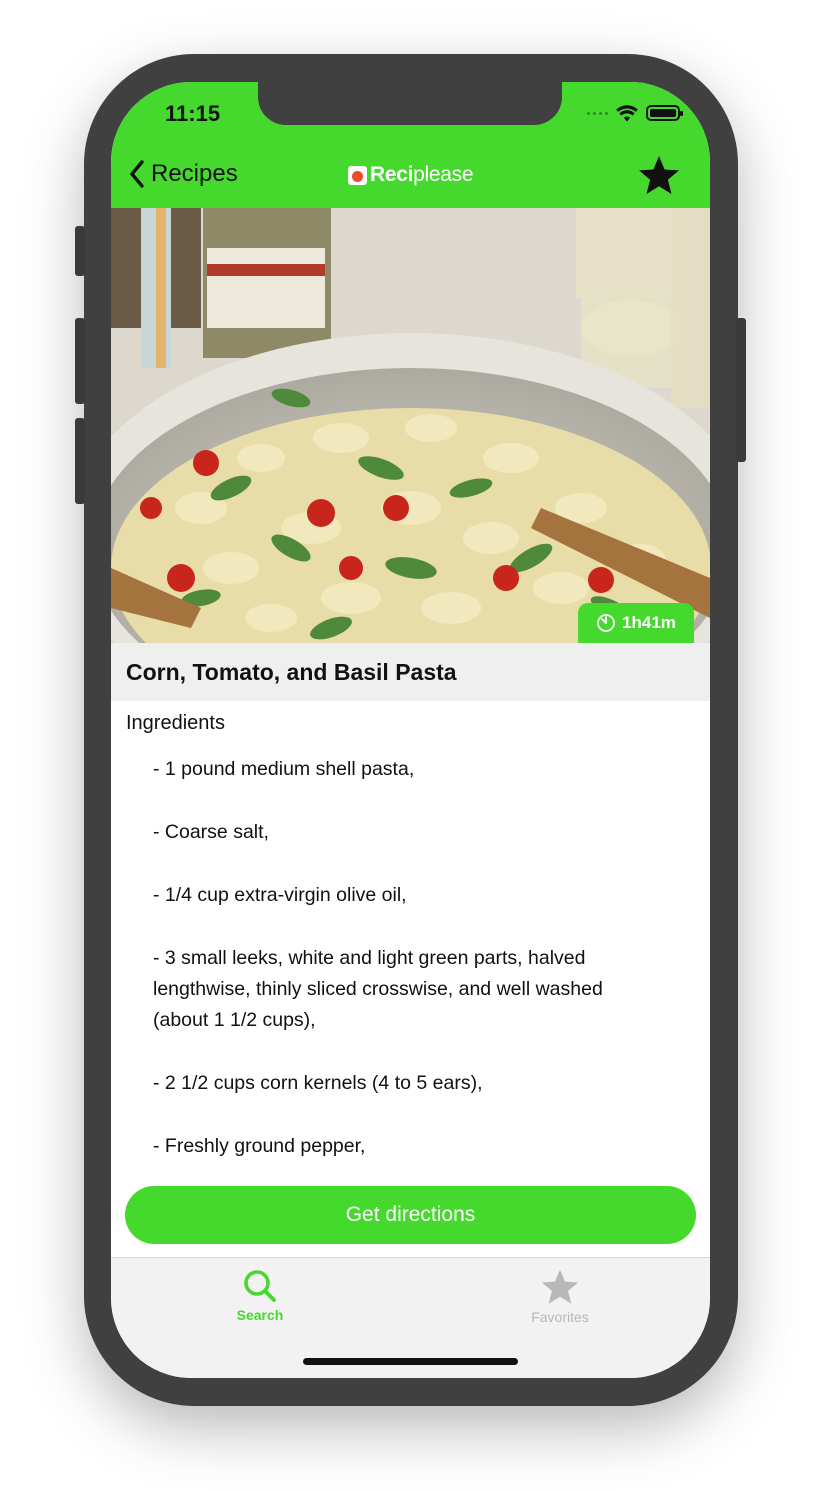 This screenshot has width=820, height=1492. Describe the element at coordinates (560, 1286) in the screenshot. I see `star-icon` at that location.